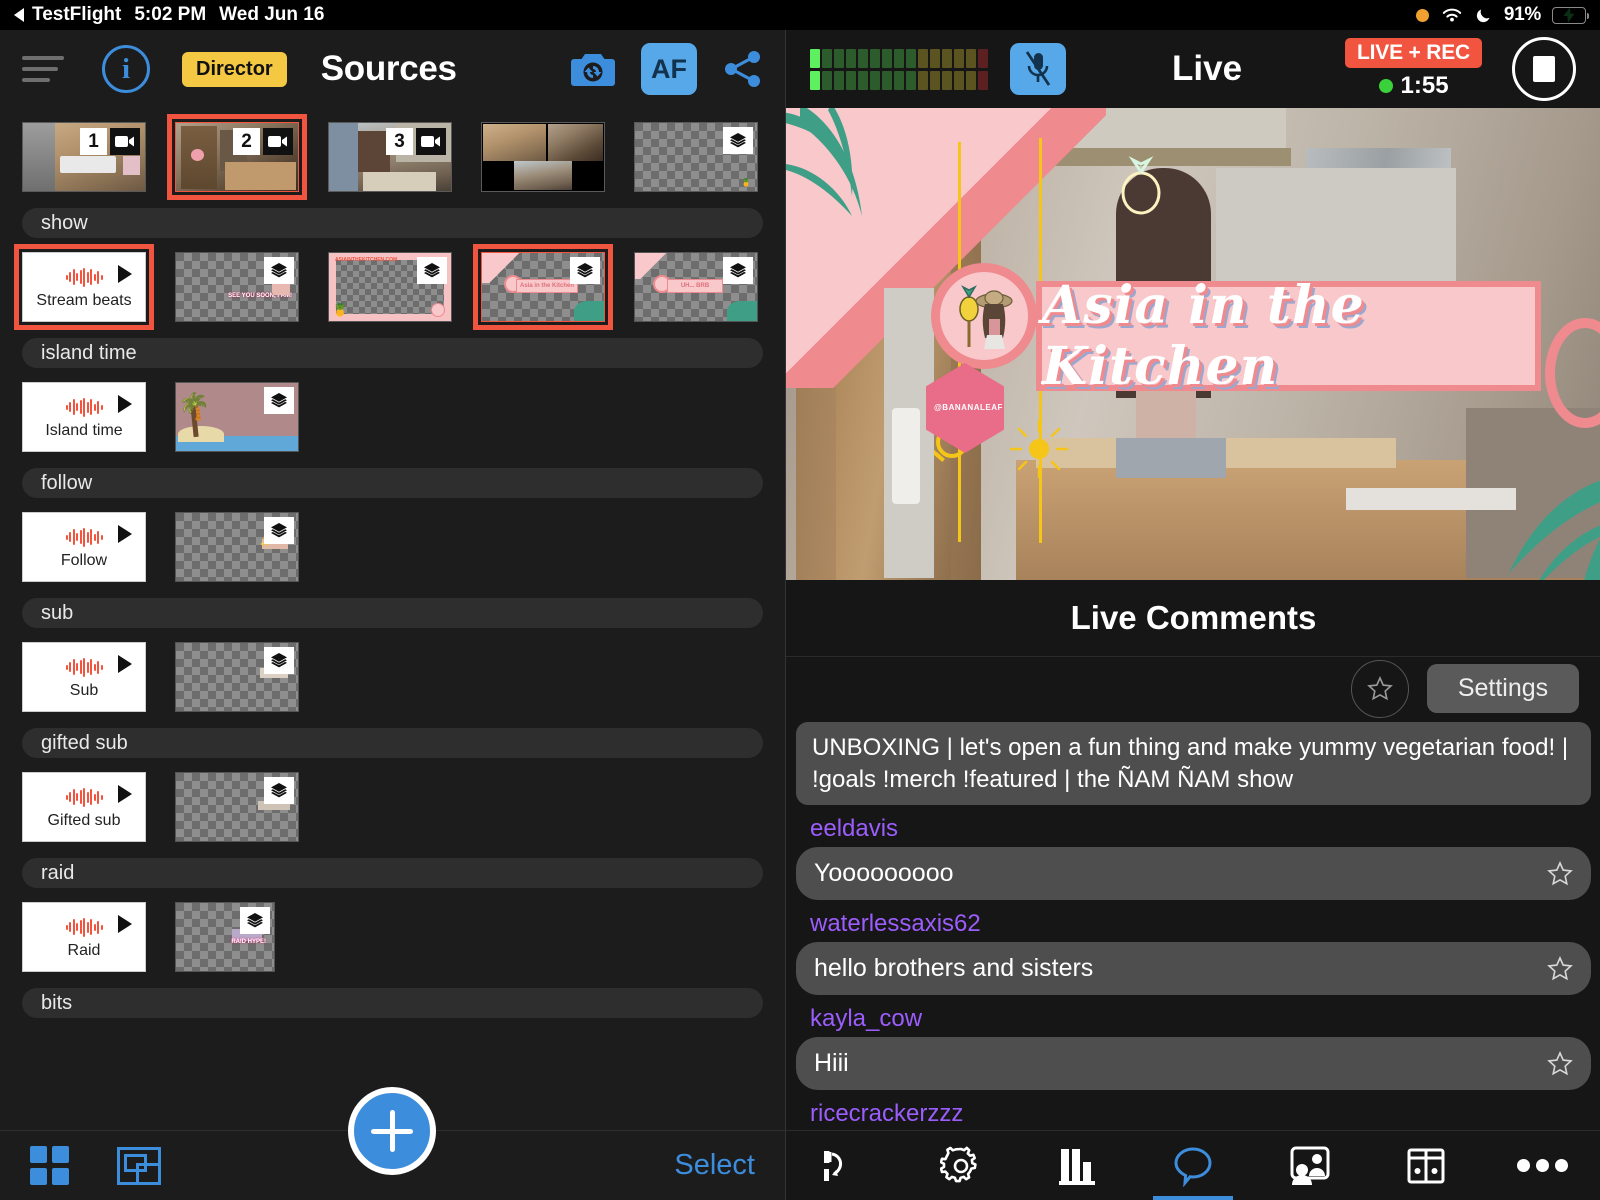 This screenshot has height=1200, width=1600. Describe the element at coordinates (714, 1165) in the screenshot. I see `select-button: Select` at that location.